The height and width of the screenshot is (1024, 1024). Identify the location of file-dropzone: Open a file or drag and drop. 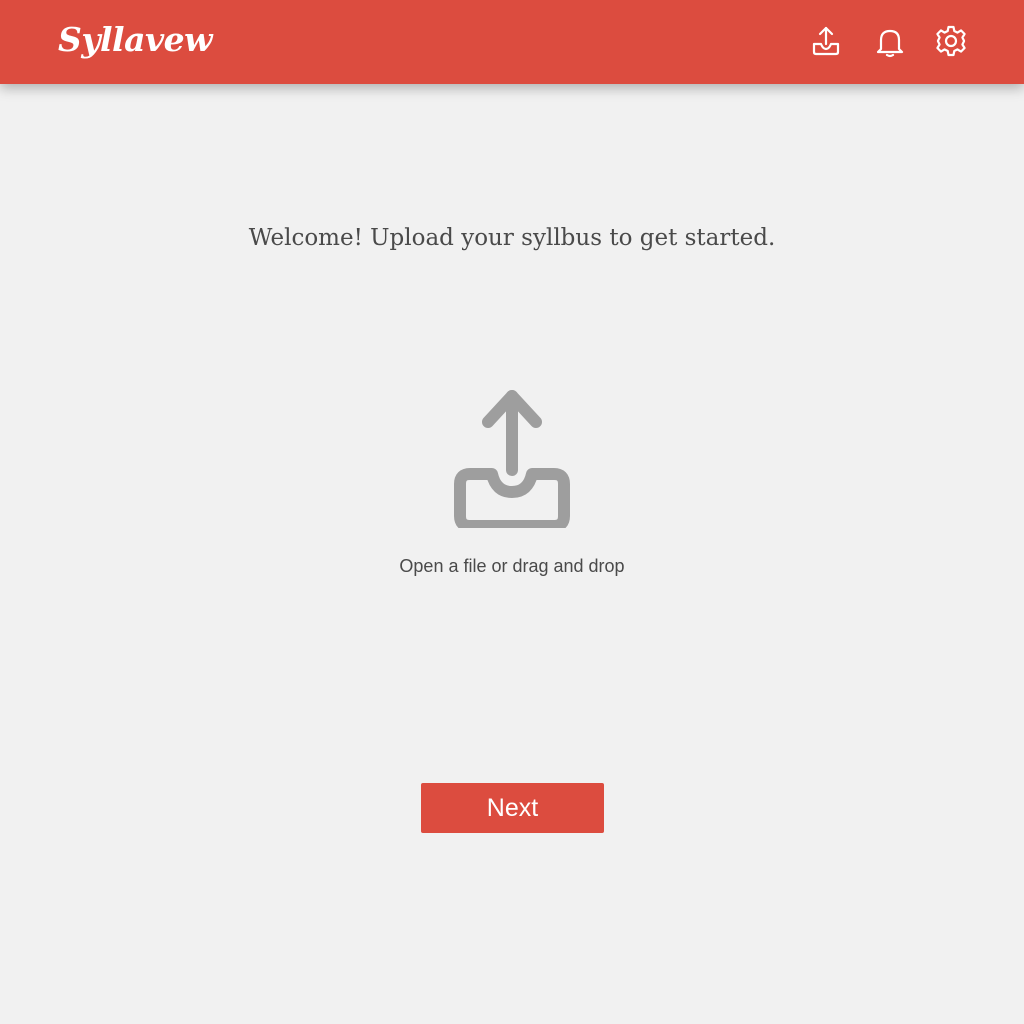
(512, 482).